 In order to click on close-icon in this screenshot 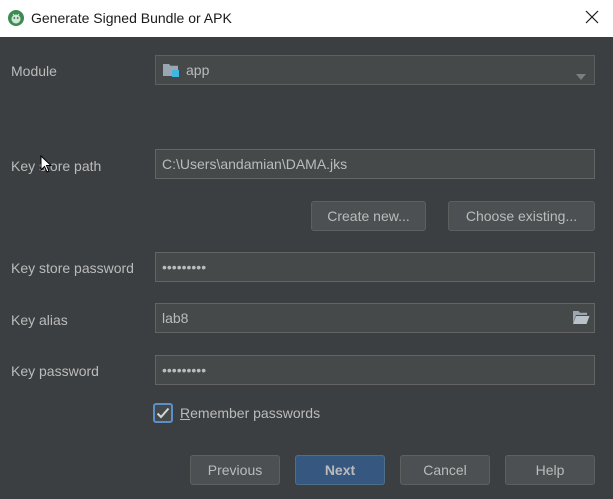, I will do `click(592, 18)`.